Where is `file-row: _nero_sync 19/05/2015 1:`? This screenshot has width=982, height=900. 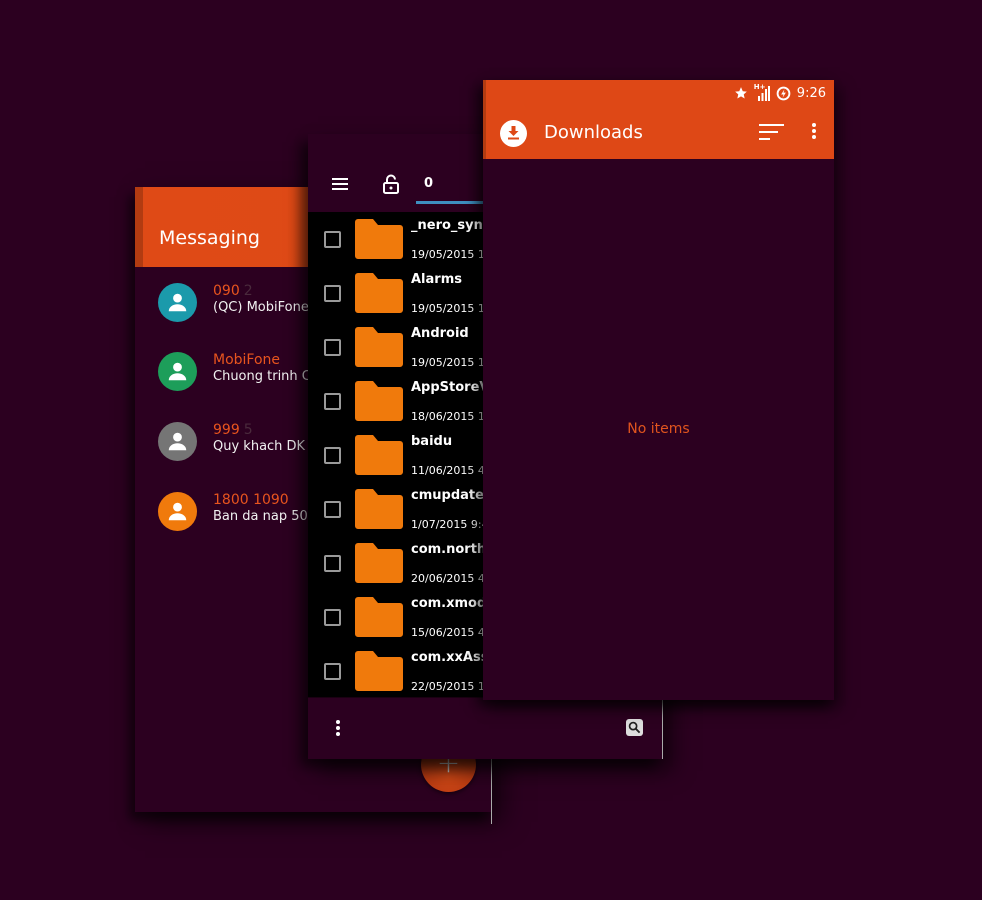 file-row: _nero_sync 19/05/2015 1: is located at coordinates (395, 239).